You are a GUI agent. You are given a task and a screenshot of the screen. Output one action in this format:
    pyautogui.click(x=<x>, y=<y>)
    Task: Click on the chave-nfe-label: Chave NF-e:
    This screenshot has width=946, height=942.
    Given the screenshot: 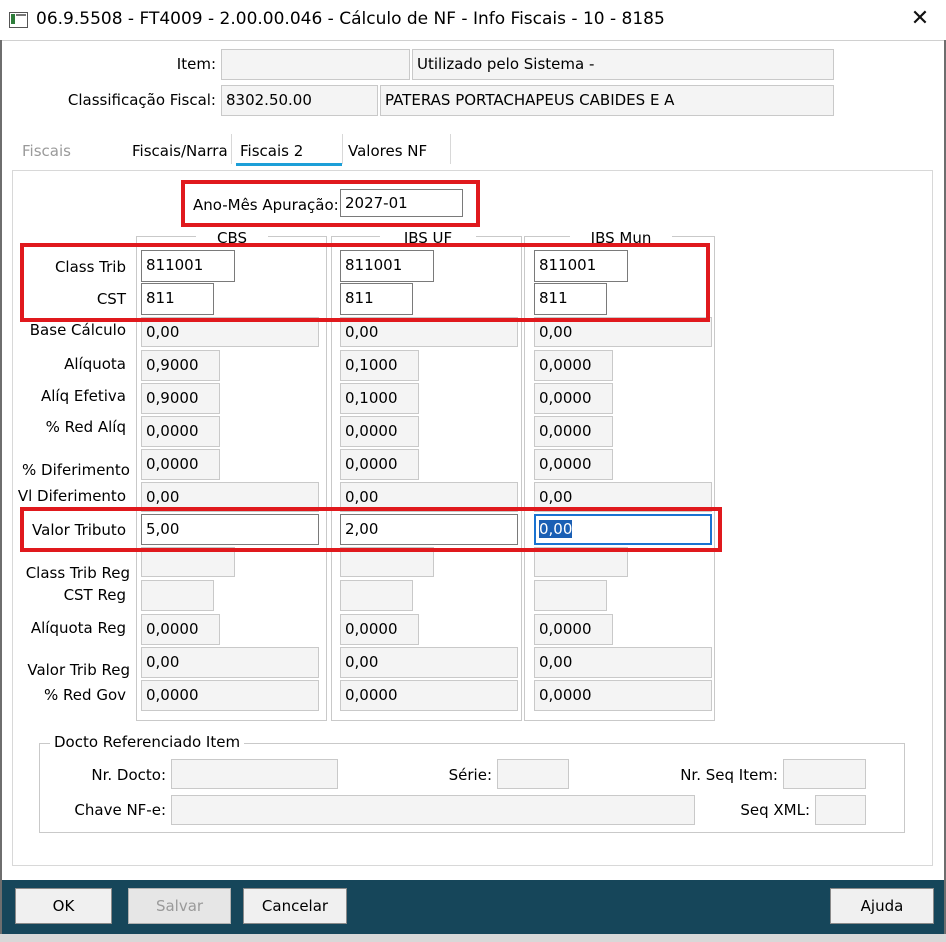 What is the action you would take?
    pyautogui.click(x=120, y=810)
    